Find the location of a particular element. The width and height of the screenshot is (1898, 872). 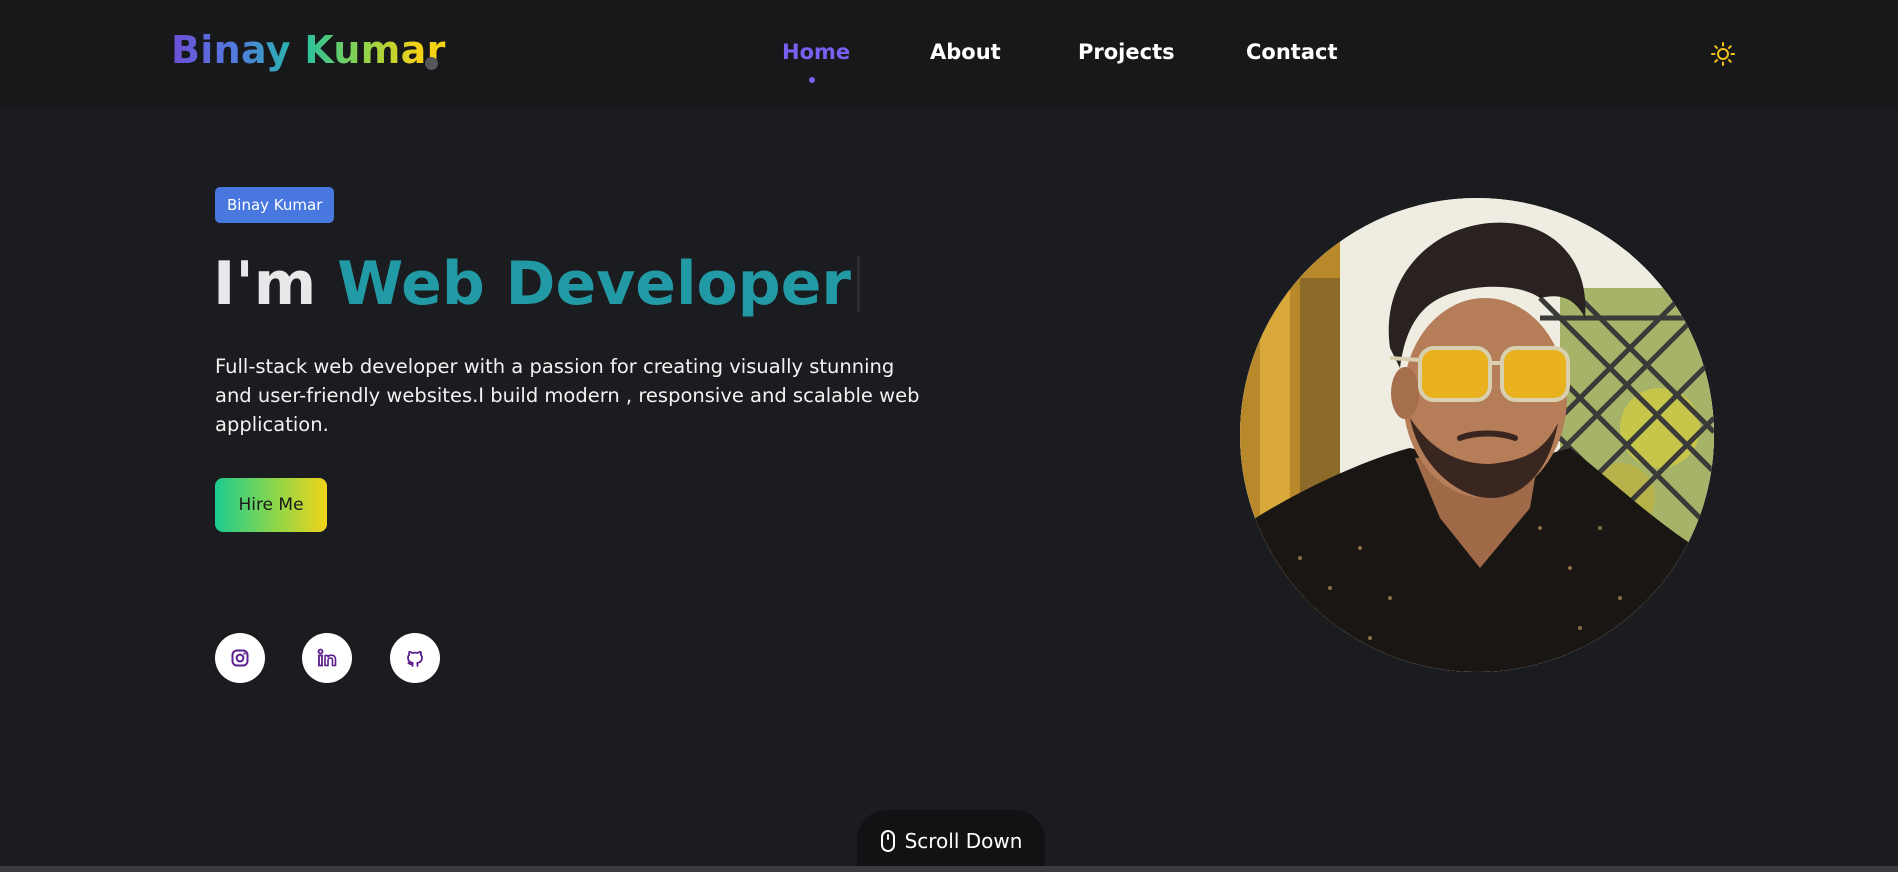

headline-prefix: I'm is located at coordinates (265, 284).